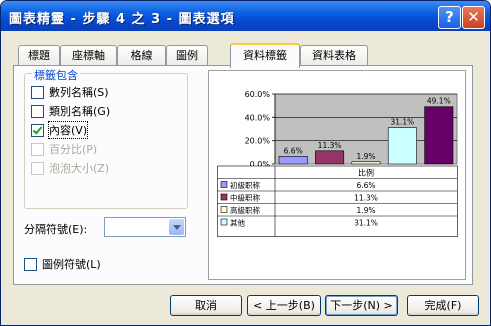 The width and height of the screenshot is (491, 326). I want to click on data-label: 31.1%, so click(402, 122).